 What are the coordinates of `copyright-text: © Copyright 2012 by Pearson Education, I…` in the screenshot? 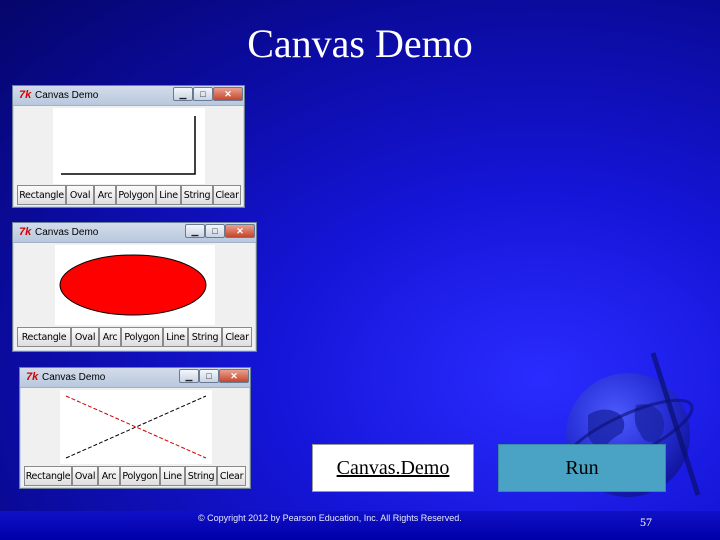 It's located at (330, 518).